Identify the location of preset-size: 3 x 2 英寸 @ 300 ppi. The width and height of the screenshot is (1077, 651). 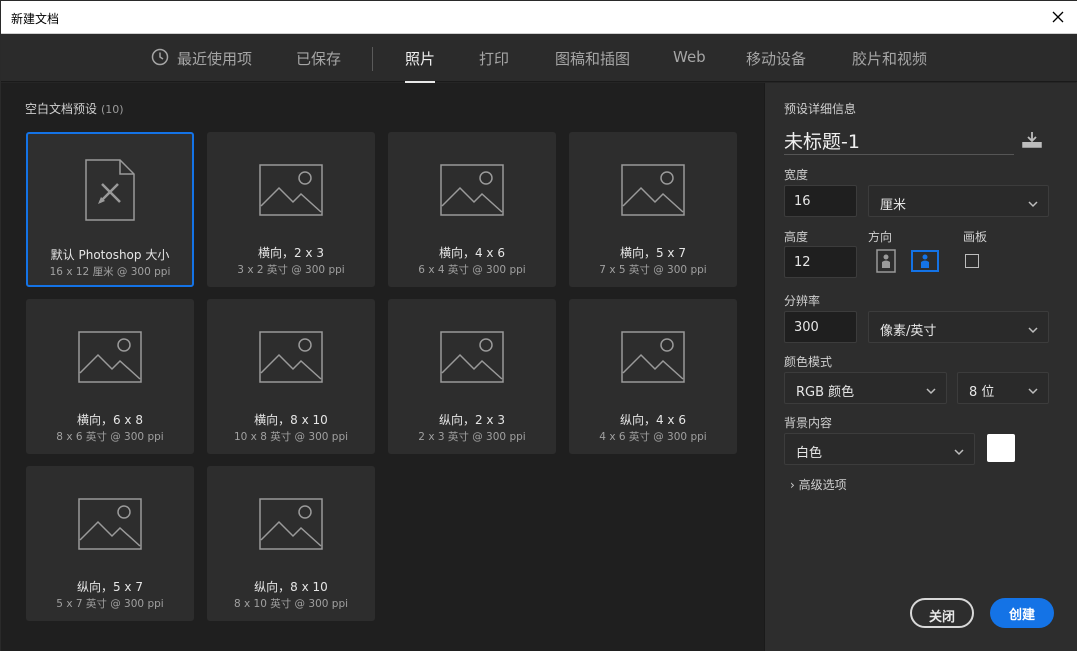
(291, 270).